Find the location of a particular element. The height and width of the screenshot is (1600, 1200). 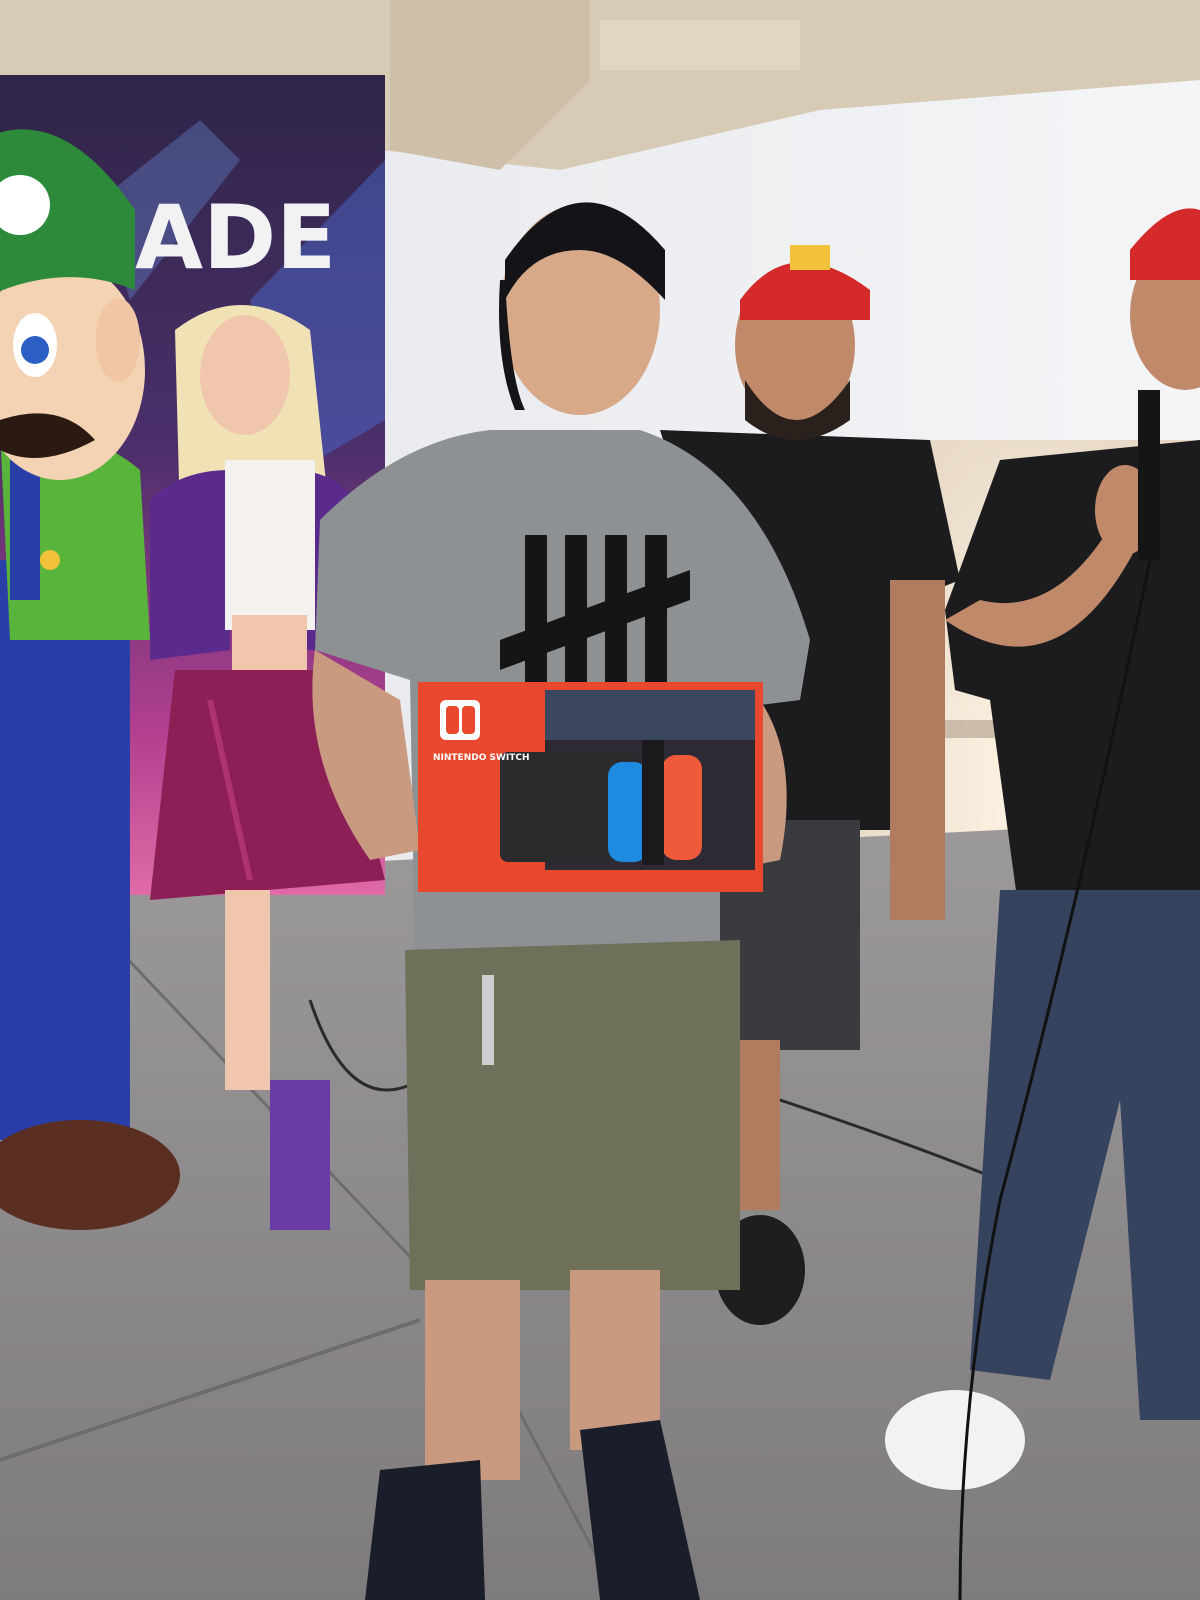

banner-text: ADE is located at coordinates (235, 237).